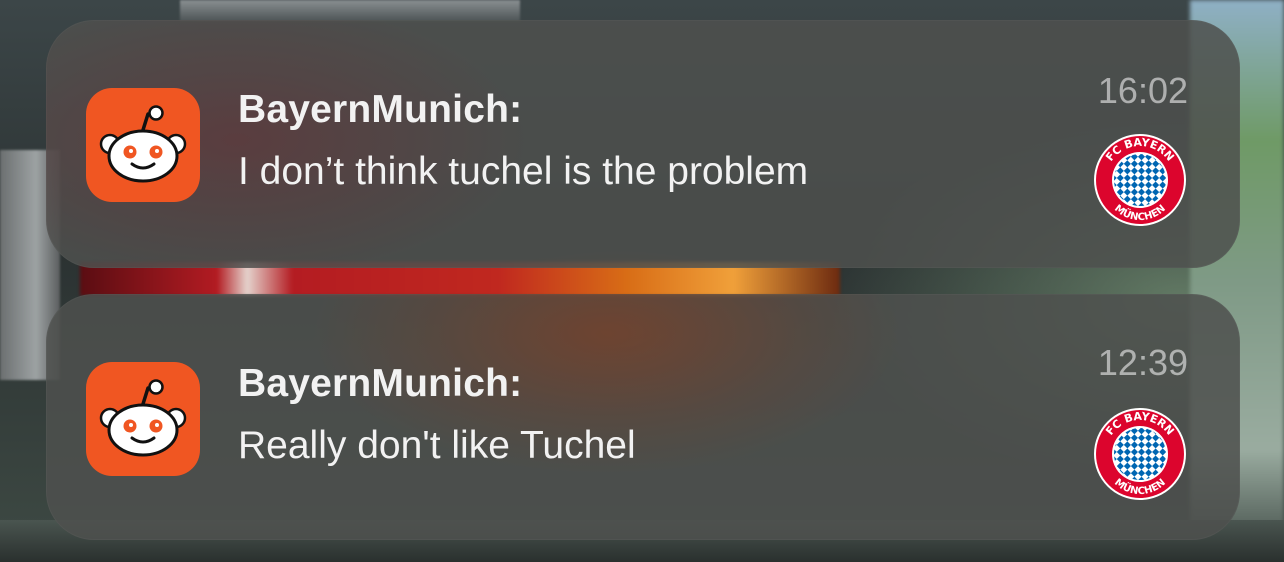 The image size is (1284, 562). Describe the element at coordinates (1142, 362) in the screenshot. I see `notification-time: 12:39` at that location.